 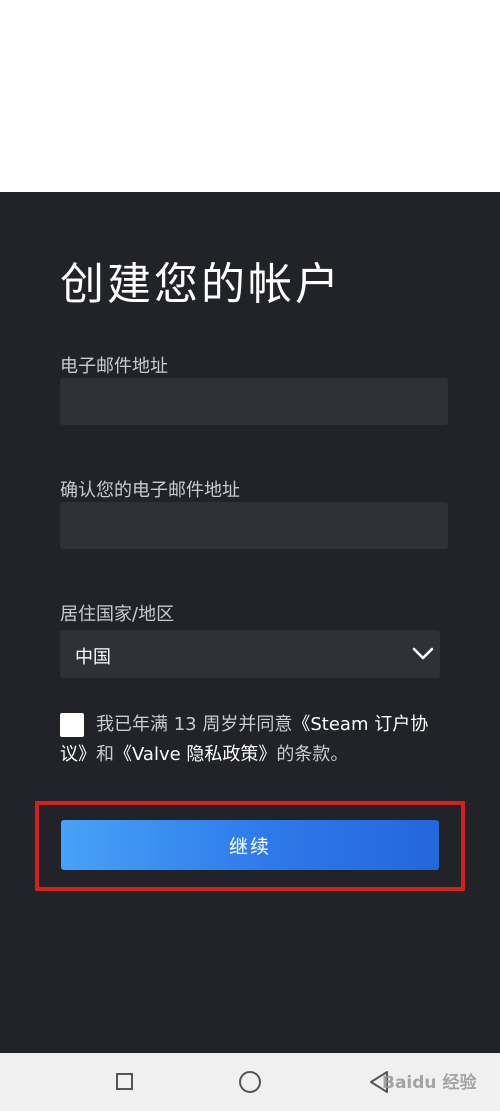 What do you see at coordinates (423, 656) in the screenshot?
I see `chevron-down-icon` at bounding box center [423, 656].